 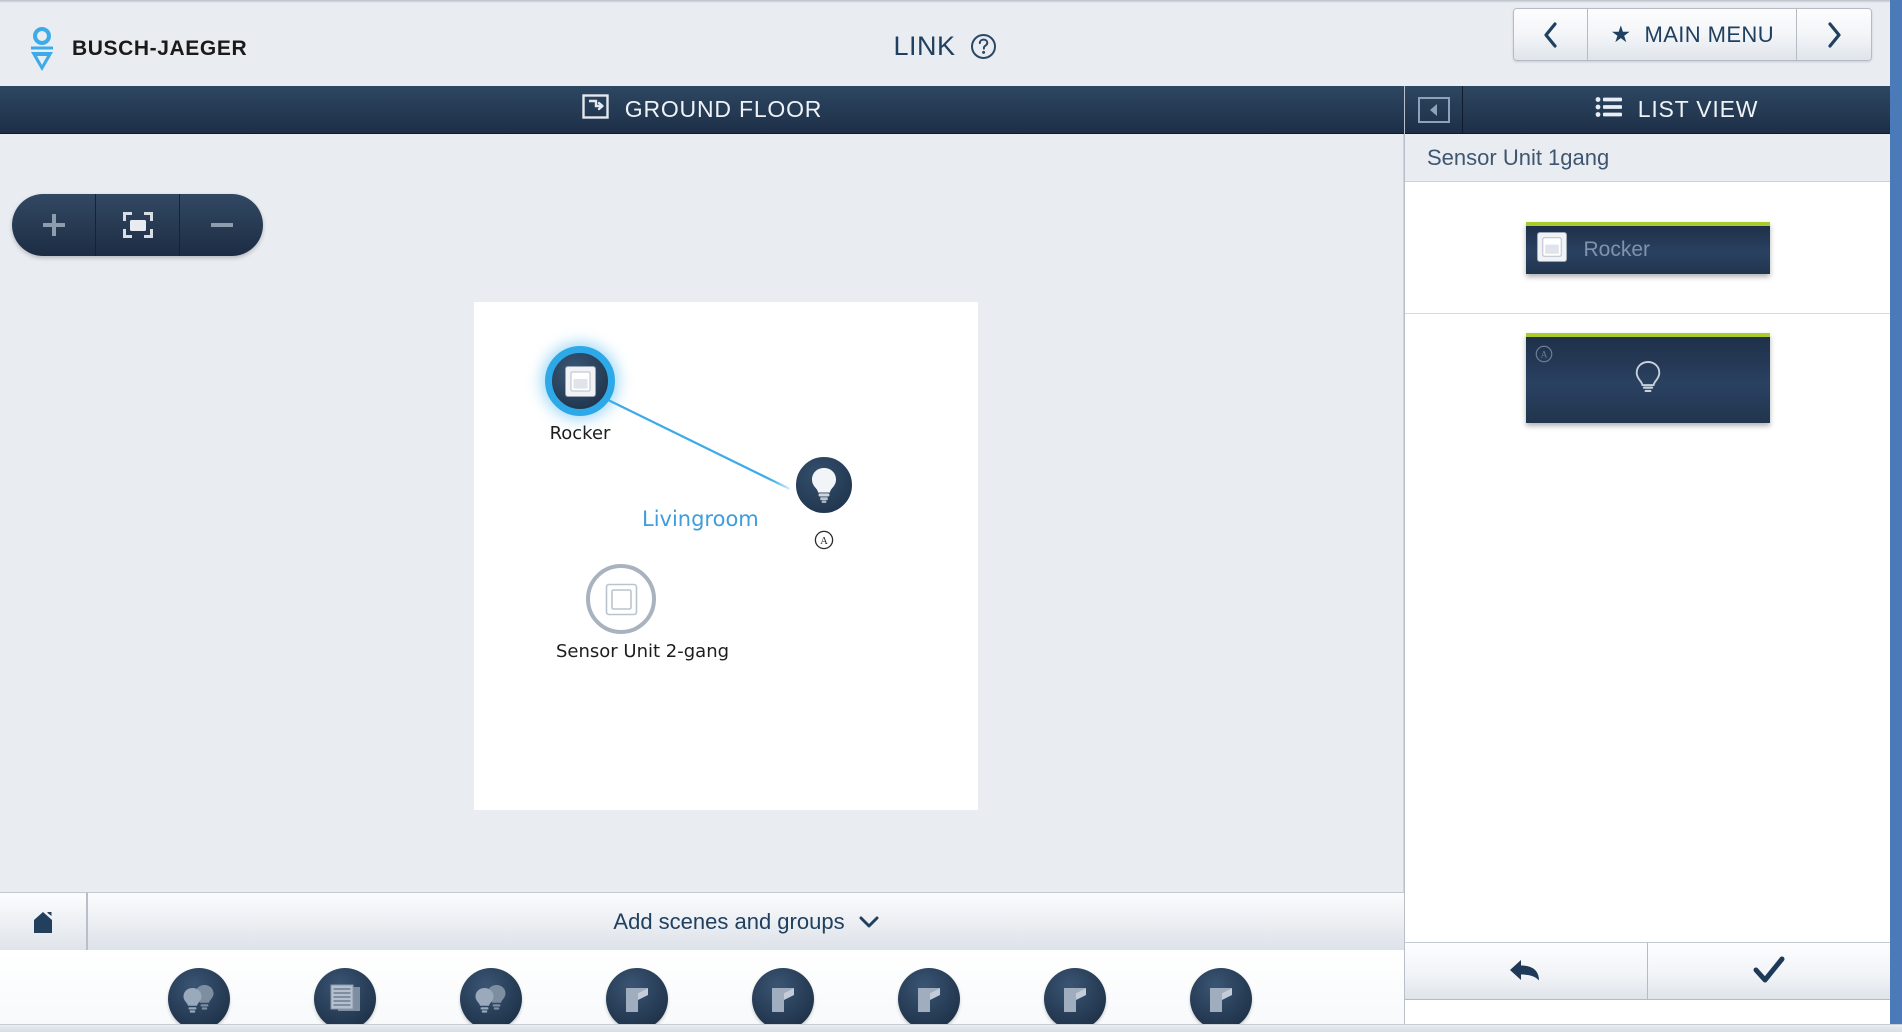 I want to click on list-slot-rocker: Rocker, so click(x=1647, y=248).